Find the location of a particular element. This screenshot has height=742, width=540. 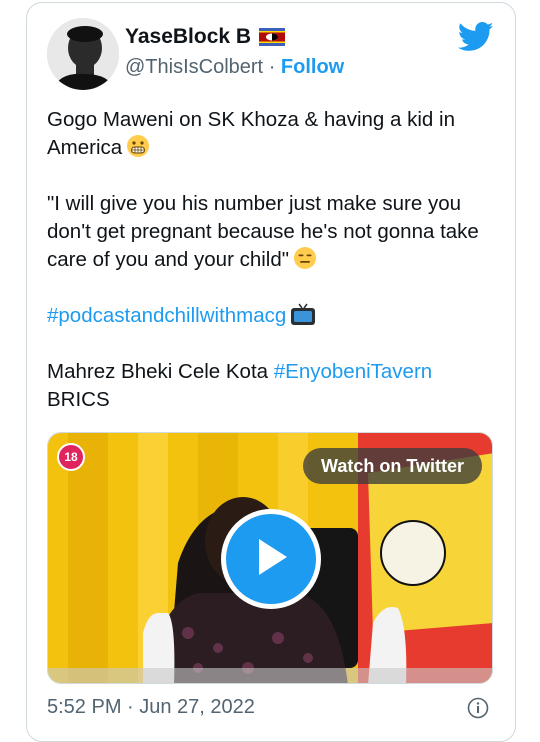

author-handle: @ThisIsColbert is located at coordinates (194, 67).